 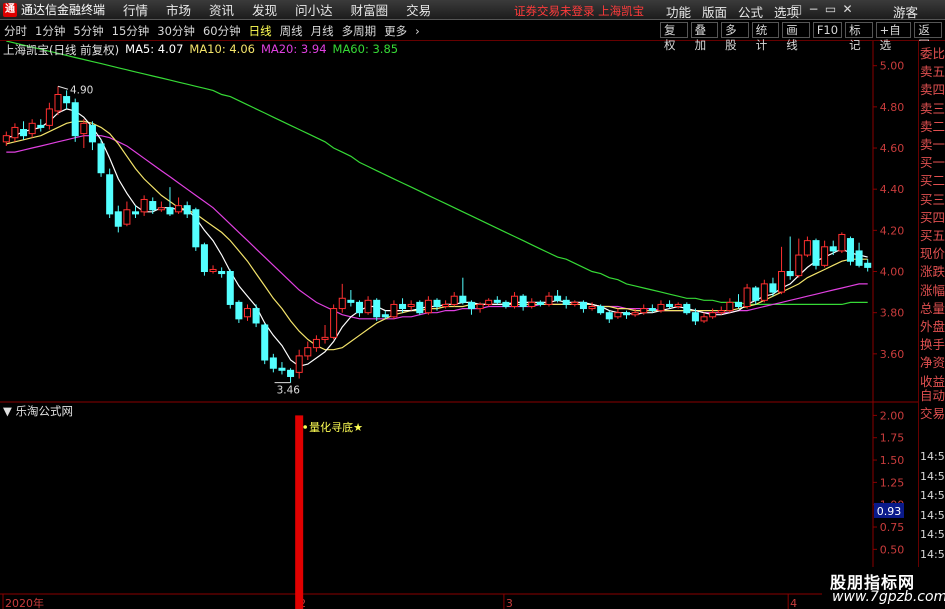 What do you see at coordinates (932, 381) in the screenshot?
I see `quote-label-18: 收益` at bounding box center [932, 381].